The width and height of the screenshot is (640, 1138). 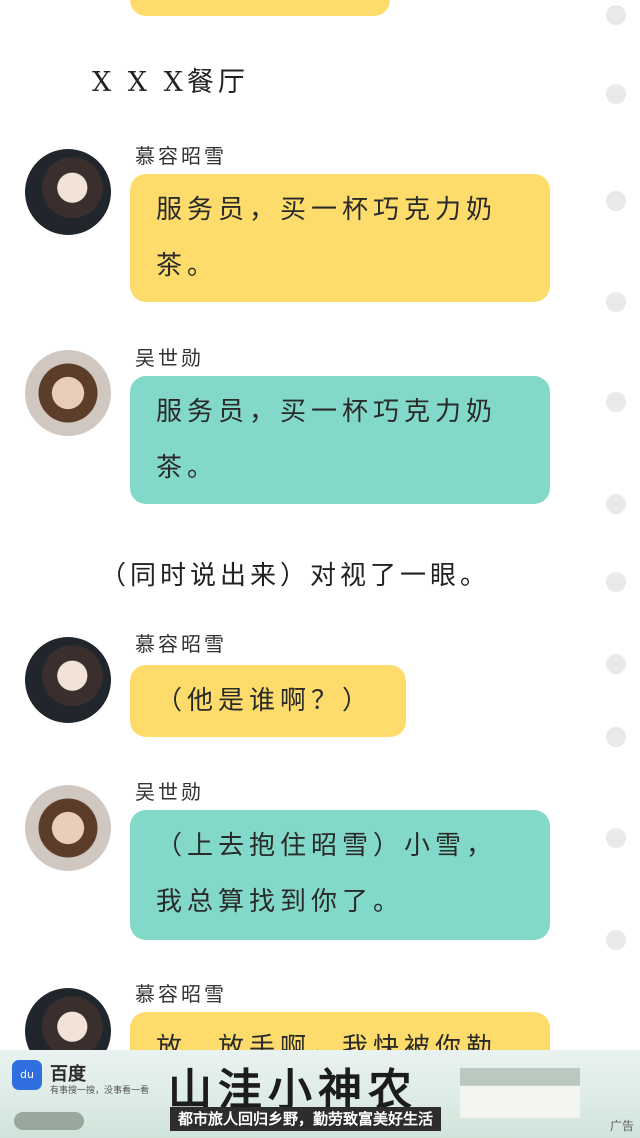 What do you see at coordinates (295, 576) in the screenshot?
I see `narration-text: （同时说出来）对视了一眼。` at bounding box center [295, 576].